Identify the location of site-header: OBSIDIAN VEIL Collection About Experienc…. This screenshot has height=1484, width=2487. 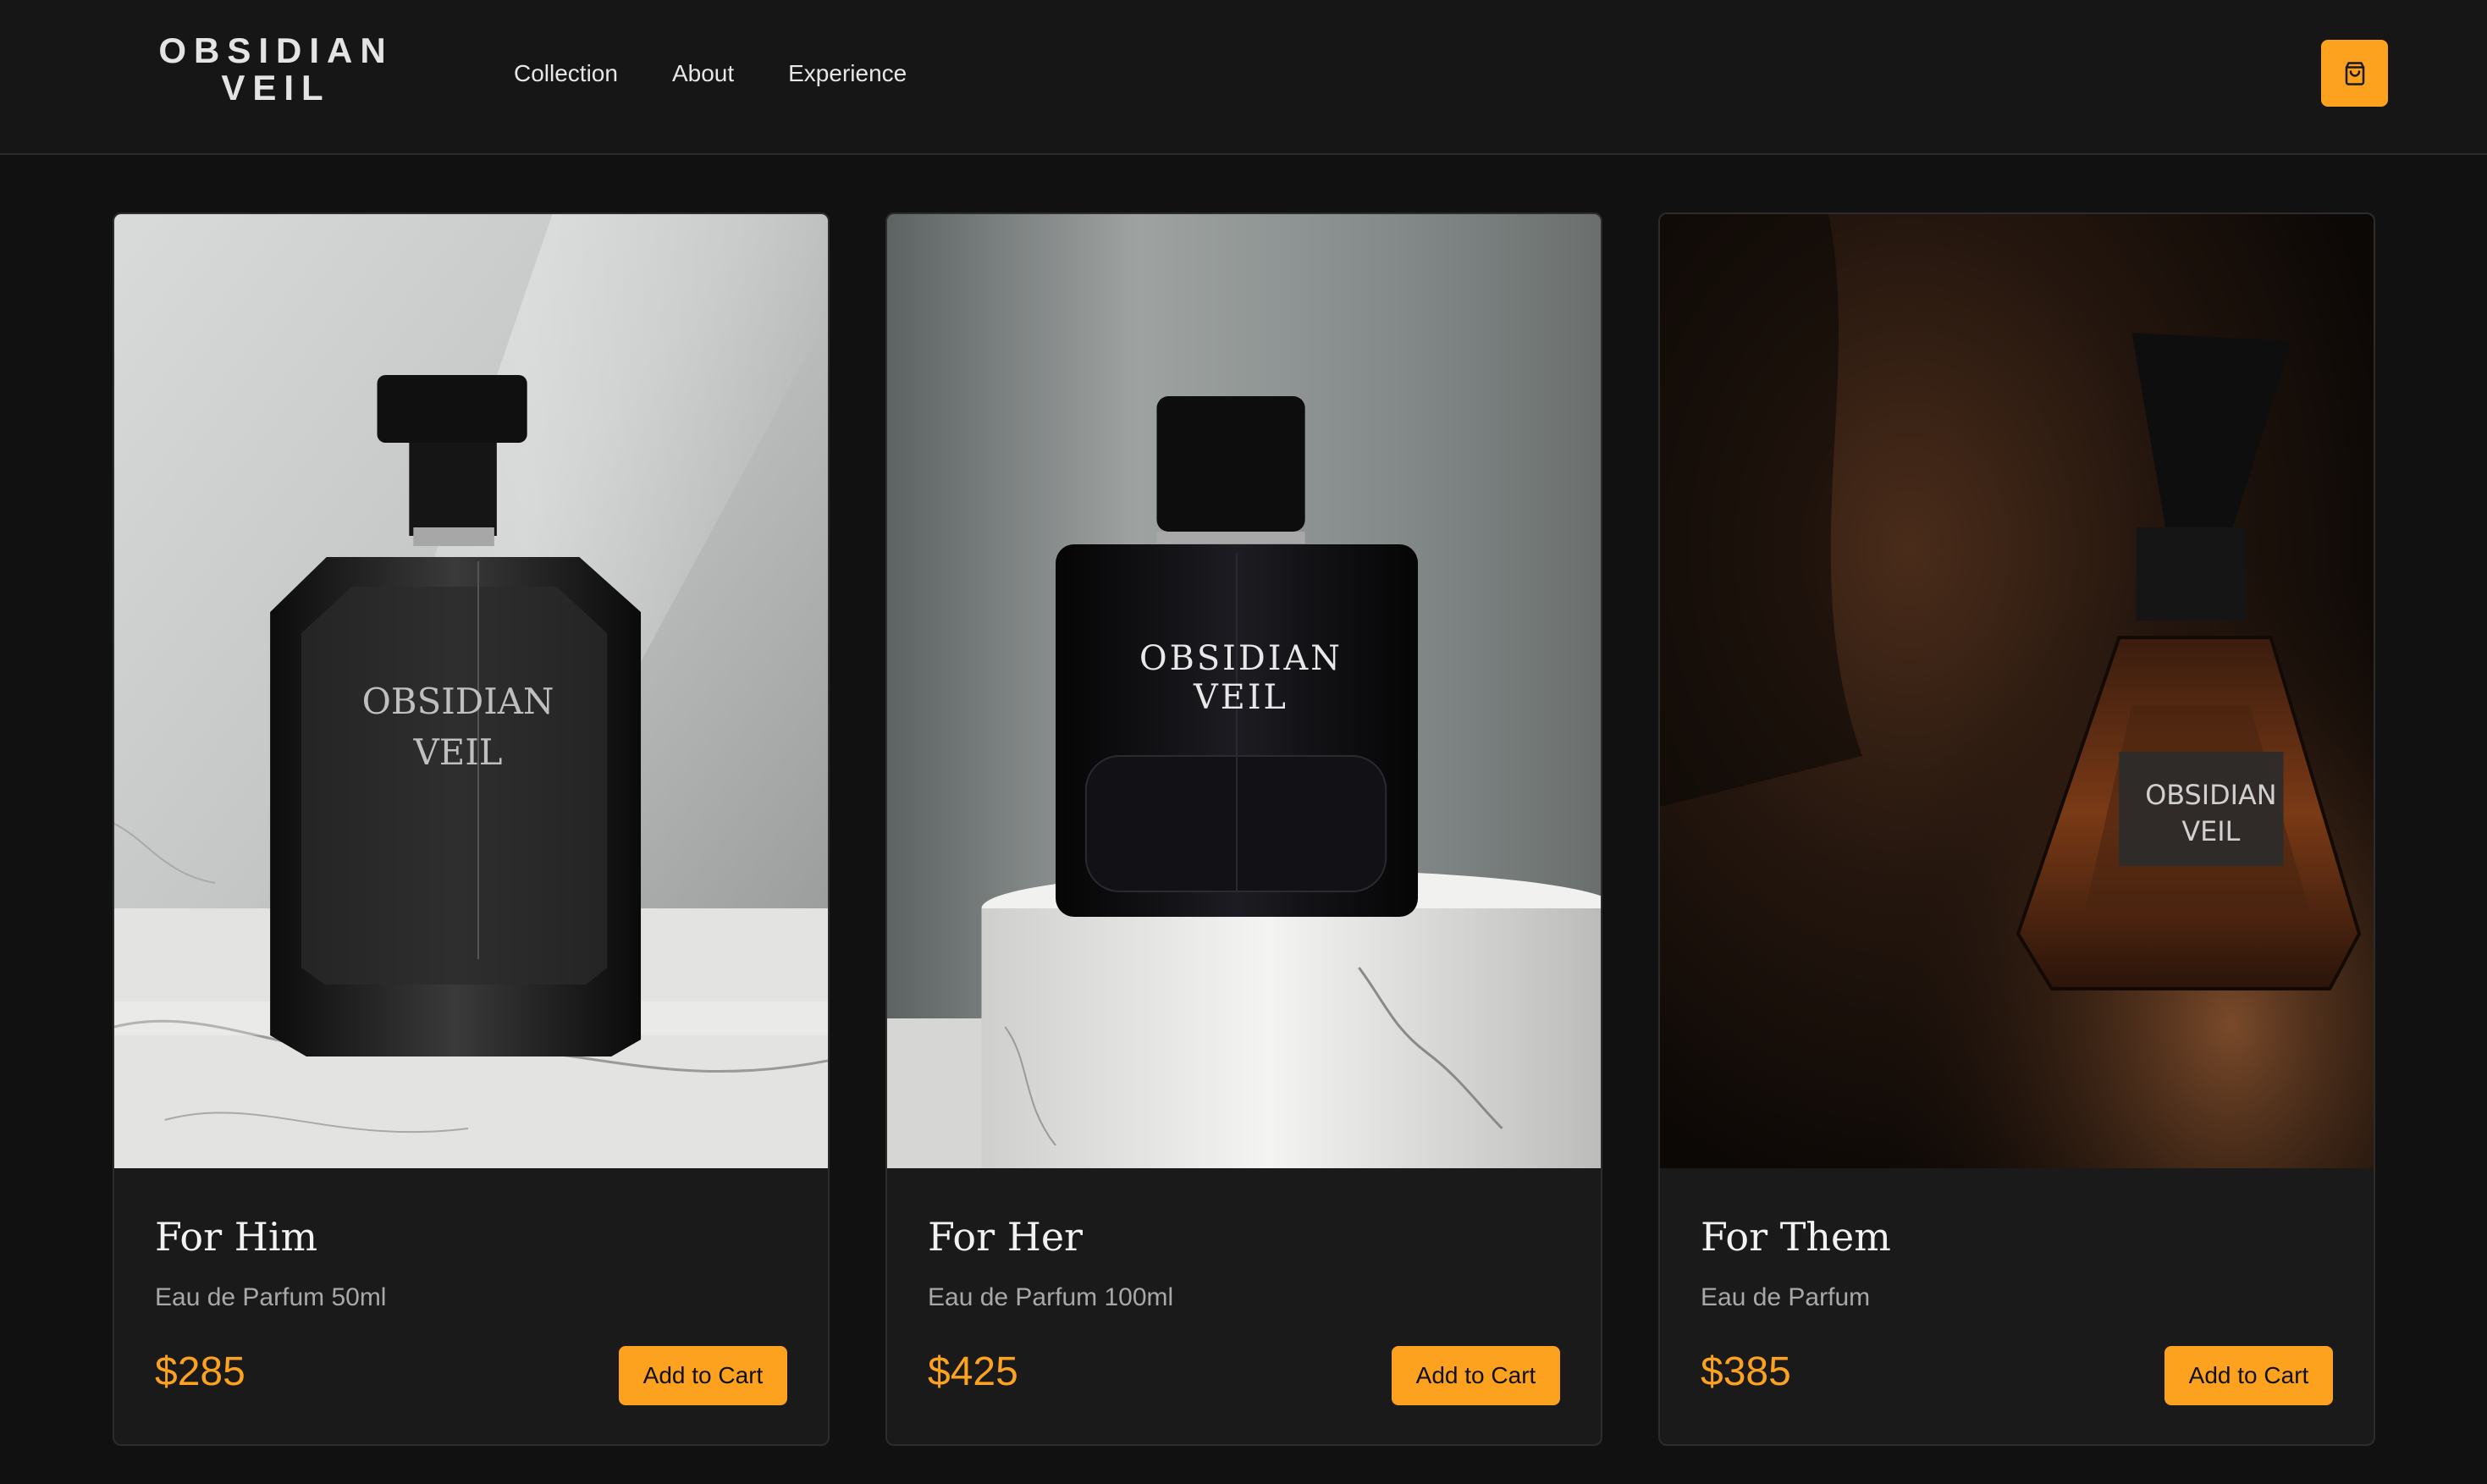
(1243, 77).